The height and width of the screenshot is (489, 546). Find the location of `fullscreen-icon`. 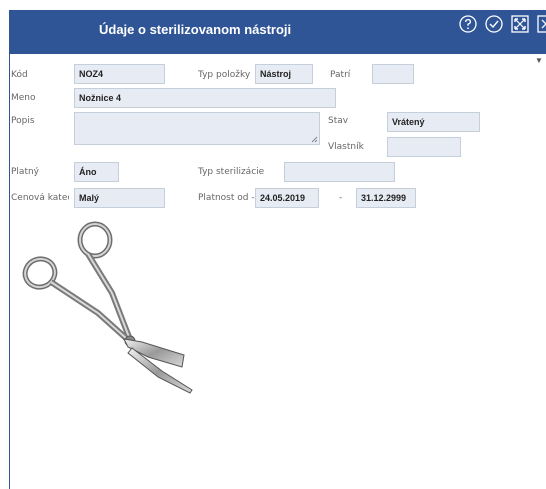

fullscreen-icon is located at coordinates (520, 24).